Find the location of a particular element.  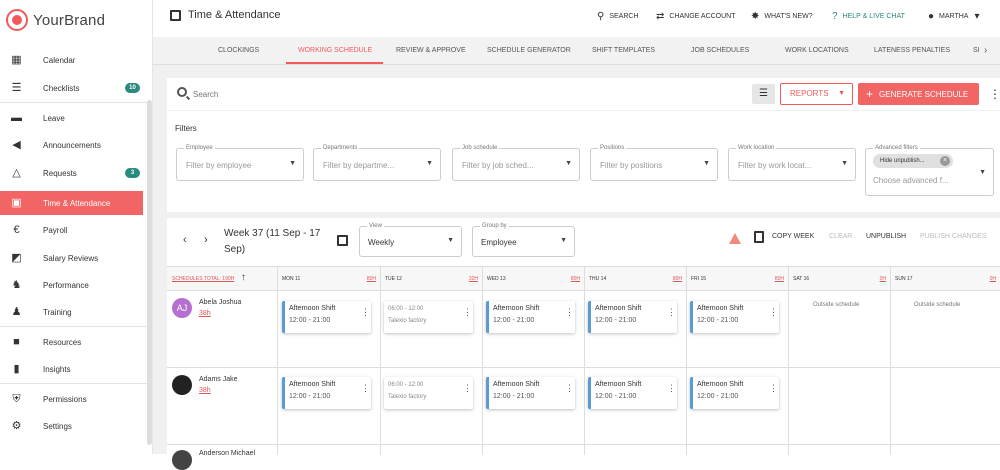

tab-schedule-generator: SCHEDULE GENERATOR is located at coordinates (529, 50).